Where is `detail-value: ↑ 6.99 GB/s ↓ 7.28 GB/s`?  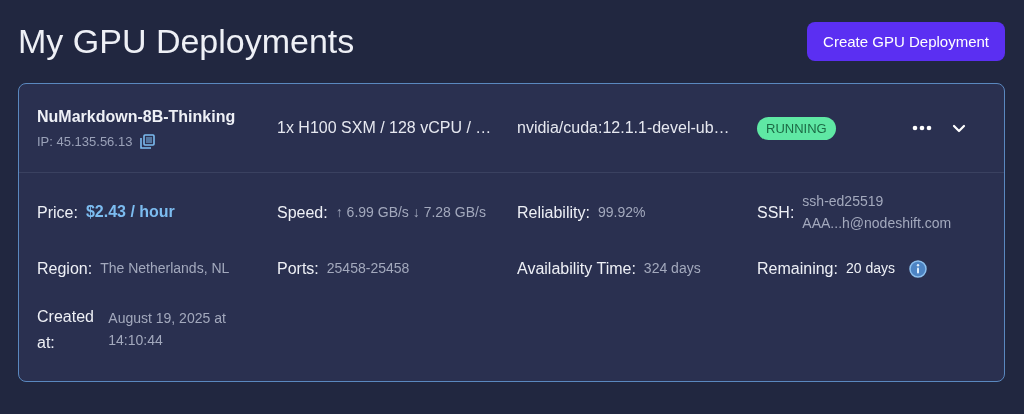
detail-value: ↑ 6.99 GB/s ↓ 7.28 GB/s is located at coordinates (410, 212).